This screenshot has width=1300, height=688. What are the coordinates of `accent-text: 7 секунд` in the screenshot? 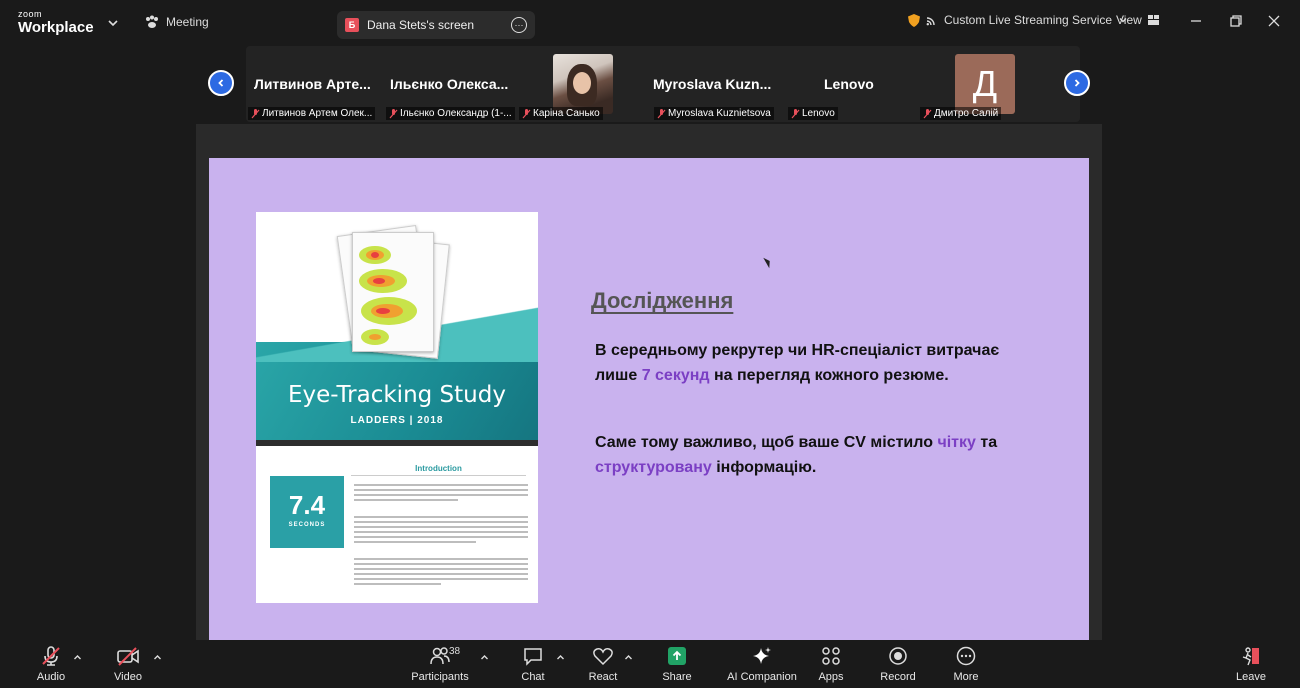 It's located at (675, 375).